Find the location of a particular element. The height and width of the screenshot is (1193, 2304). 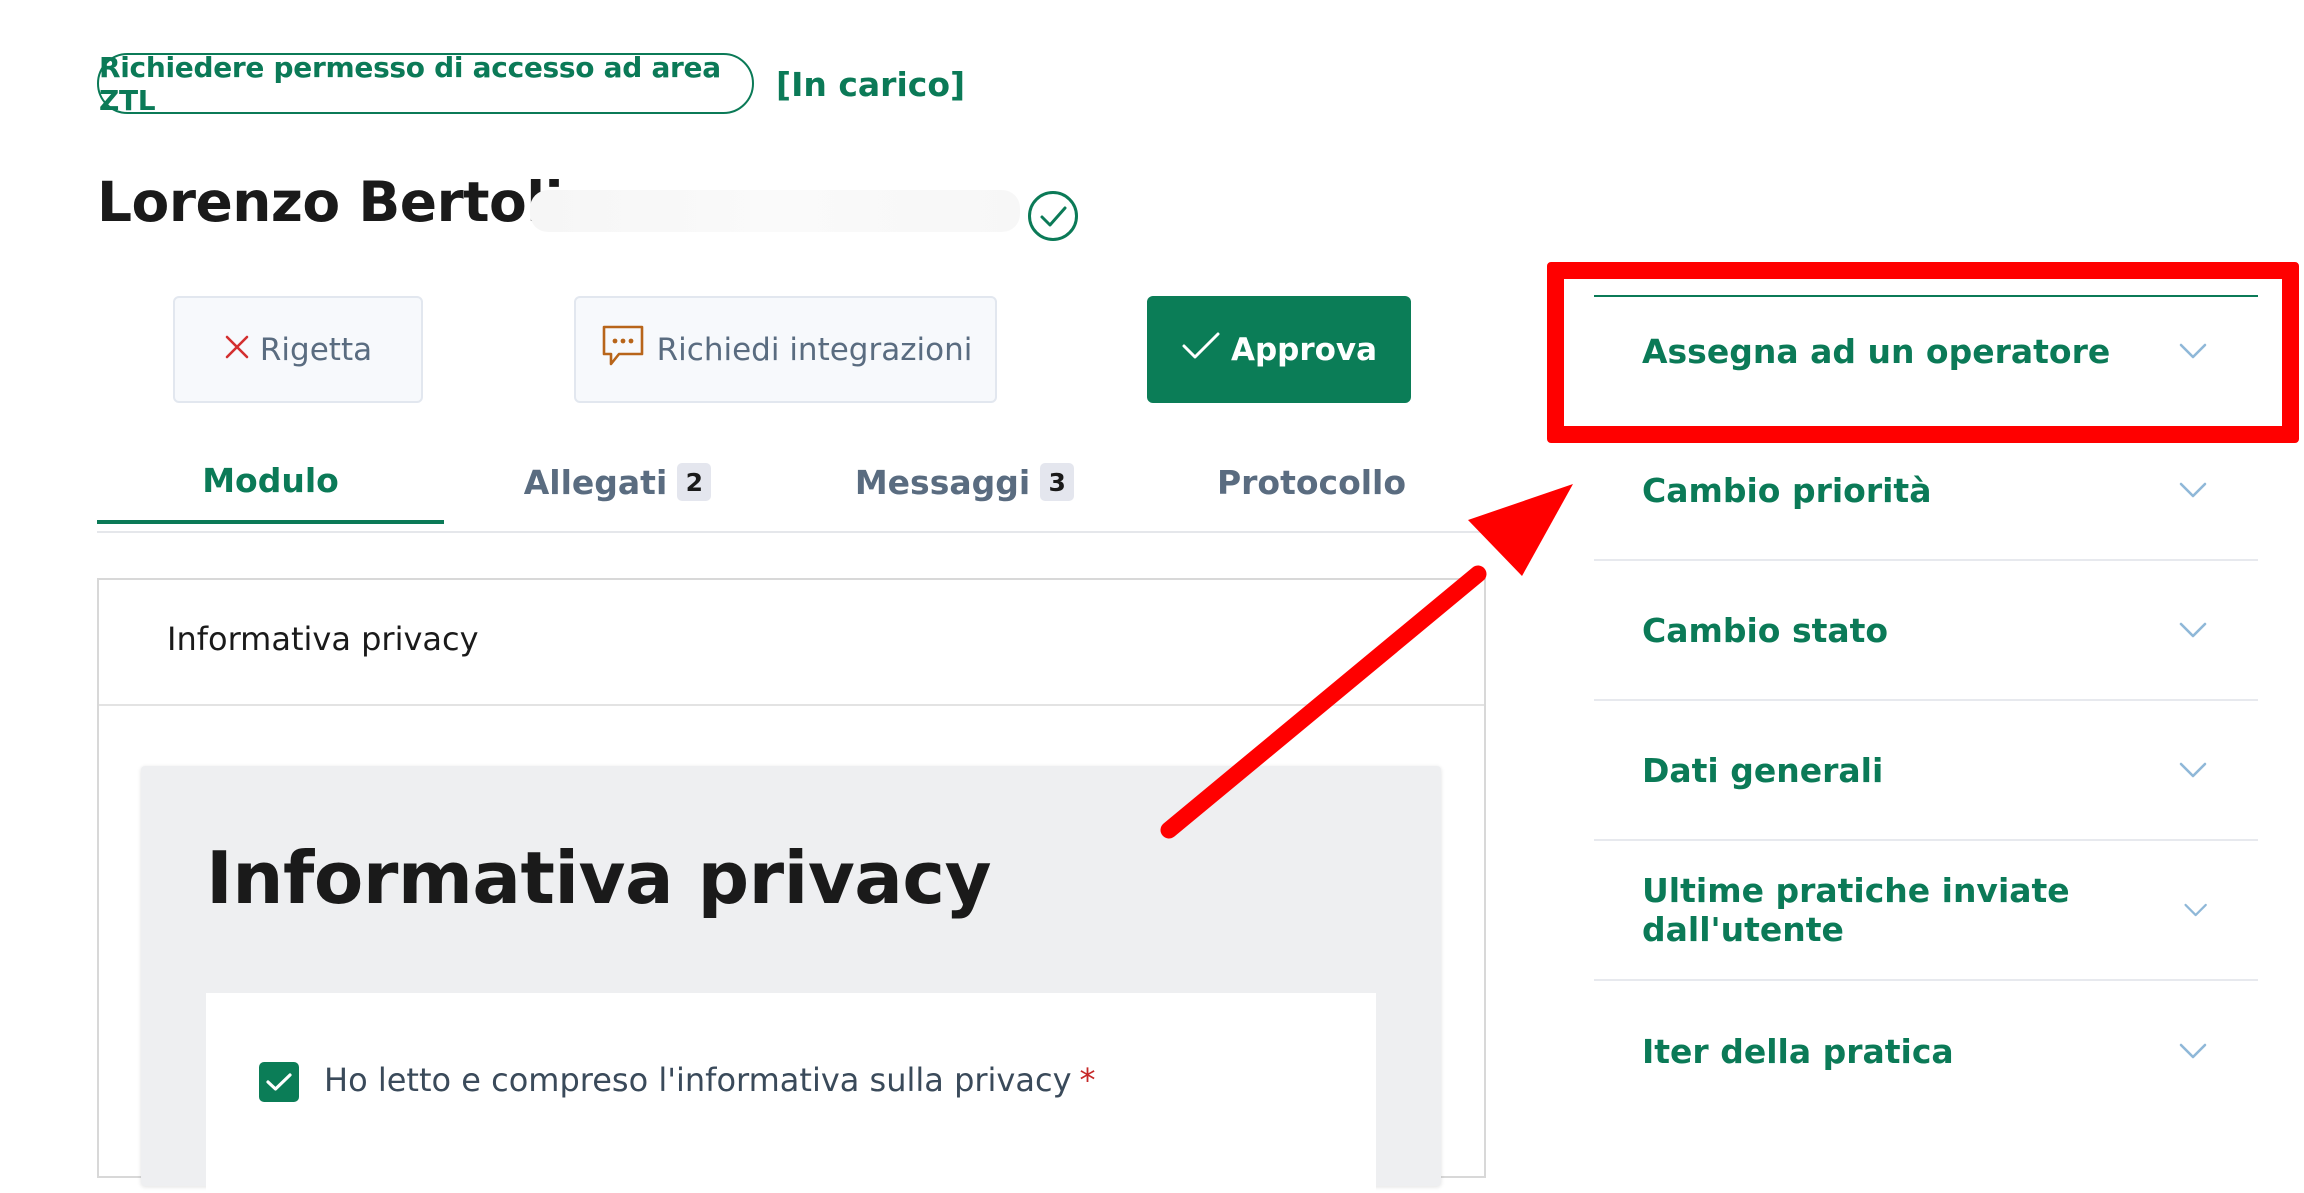

accordion-label: Dati generali is located at coordinates (1763, 770).